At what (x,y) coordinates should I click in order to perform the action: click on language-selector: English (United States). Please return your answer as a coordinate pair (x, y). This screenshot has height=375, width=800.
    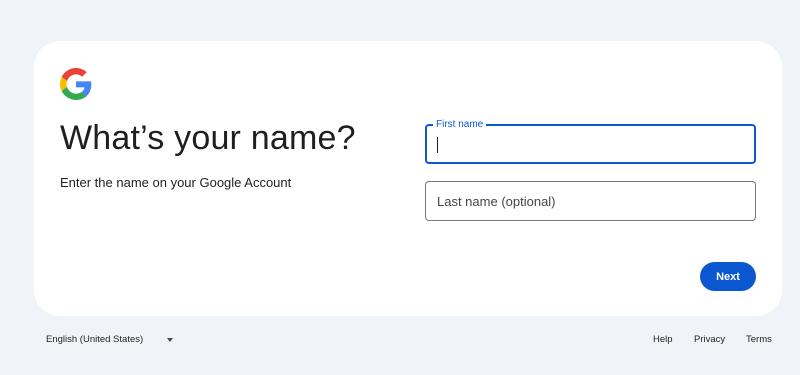
    Looking at the image, I should click on (110, 339).